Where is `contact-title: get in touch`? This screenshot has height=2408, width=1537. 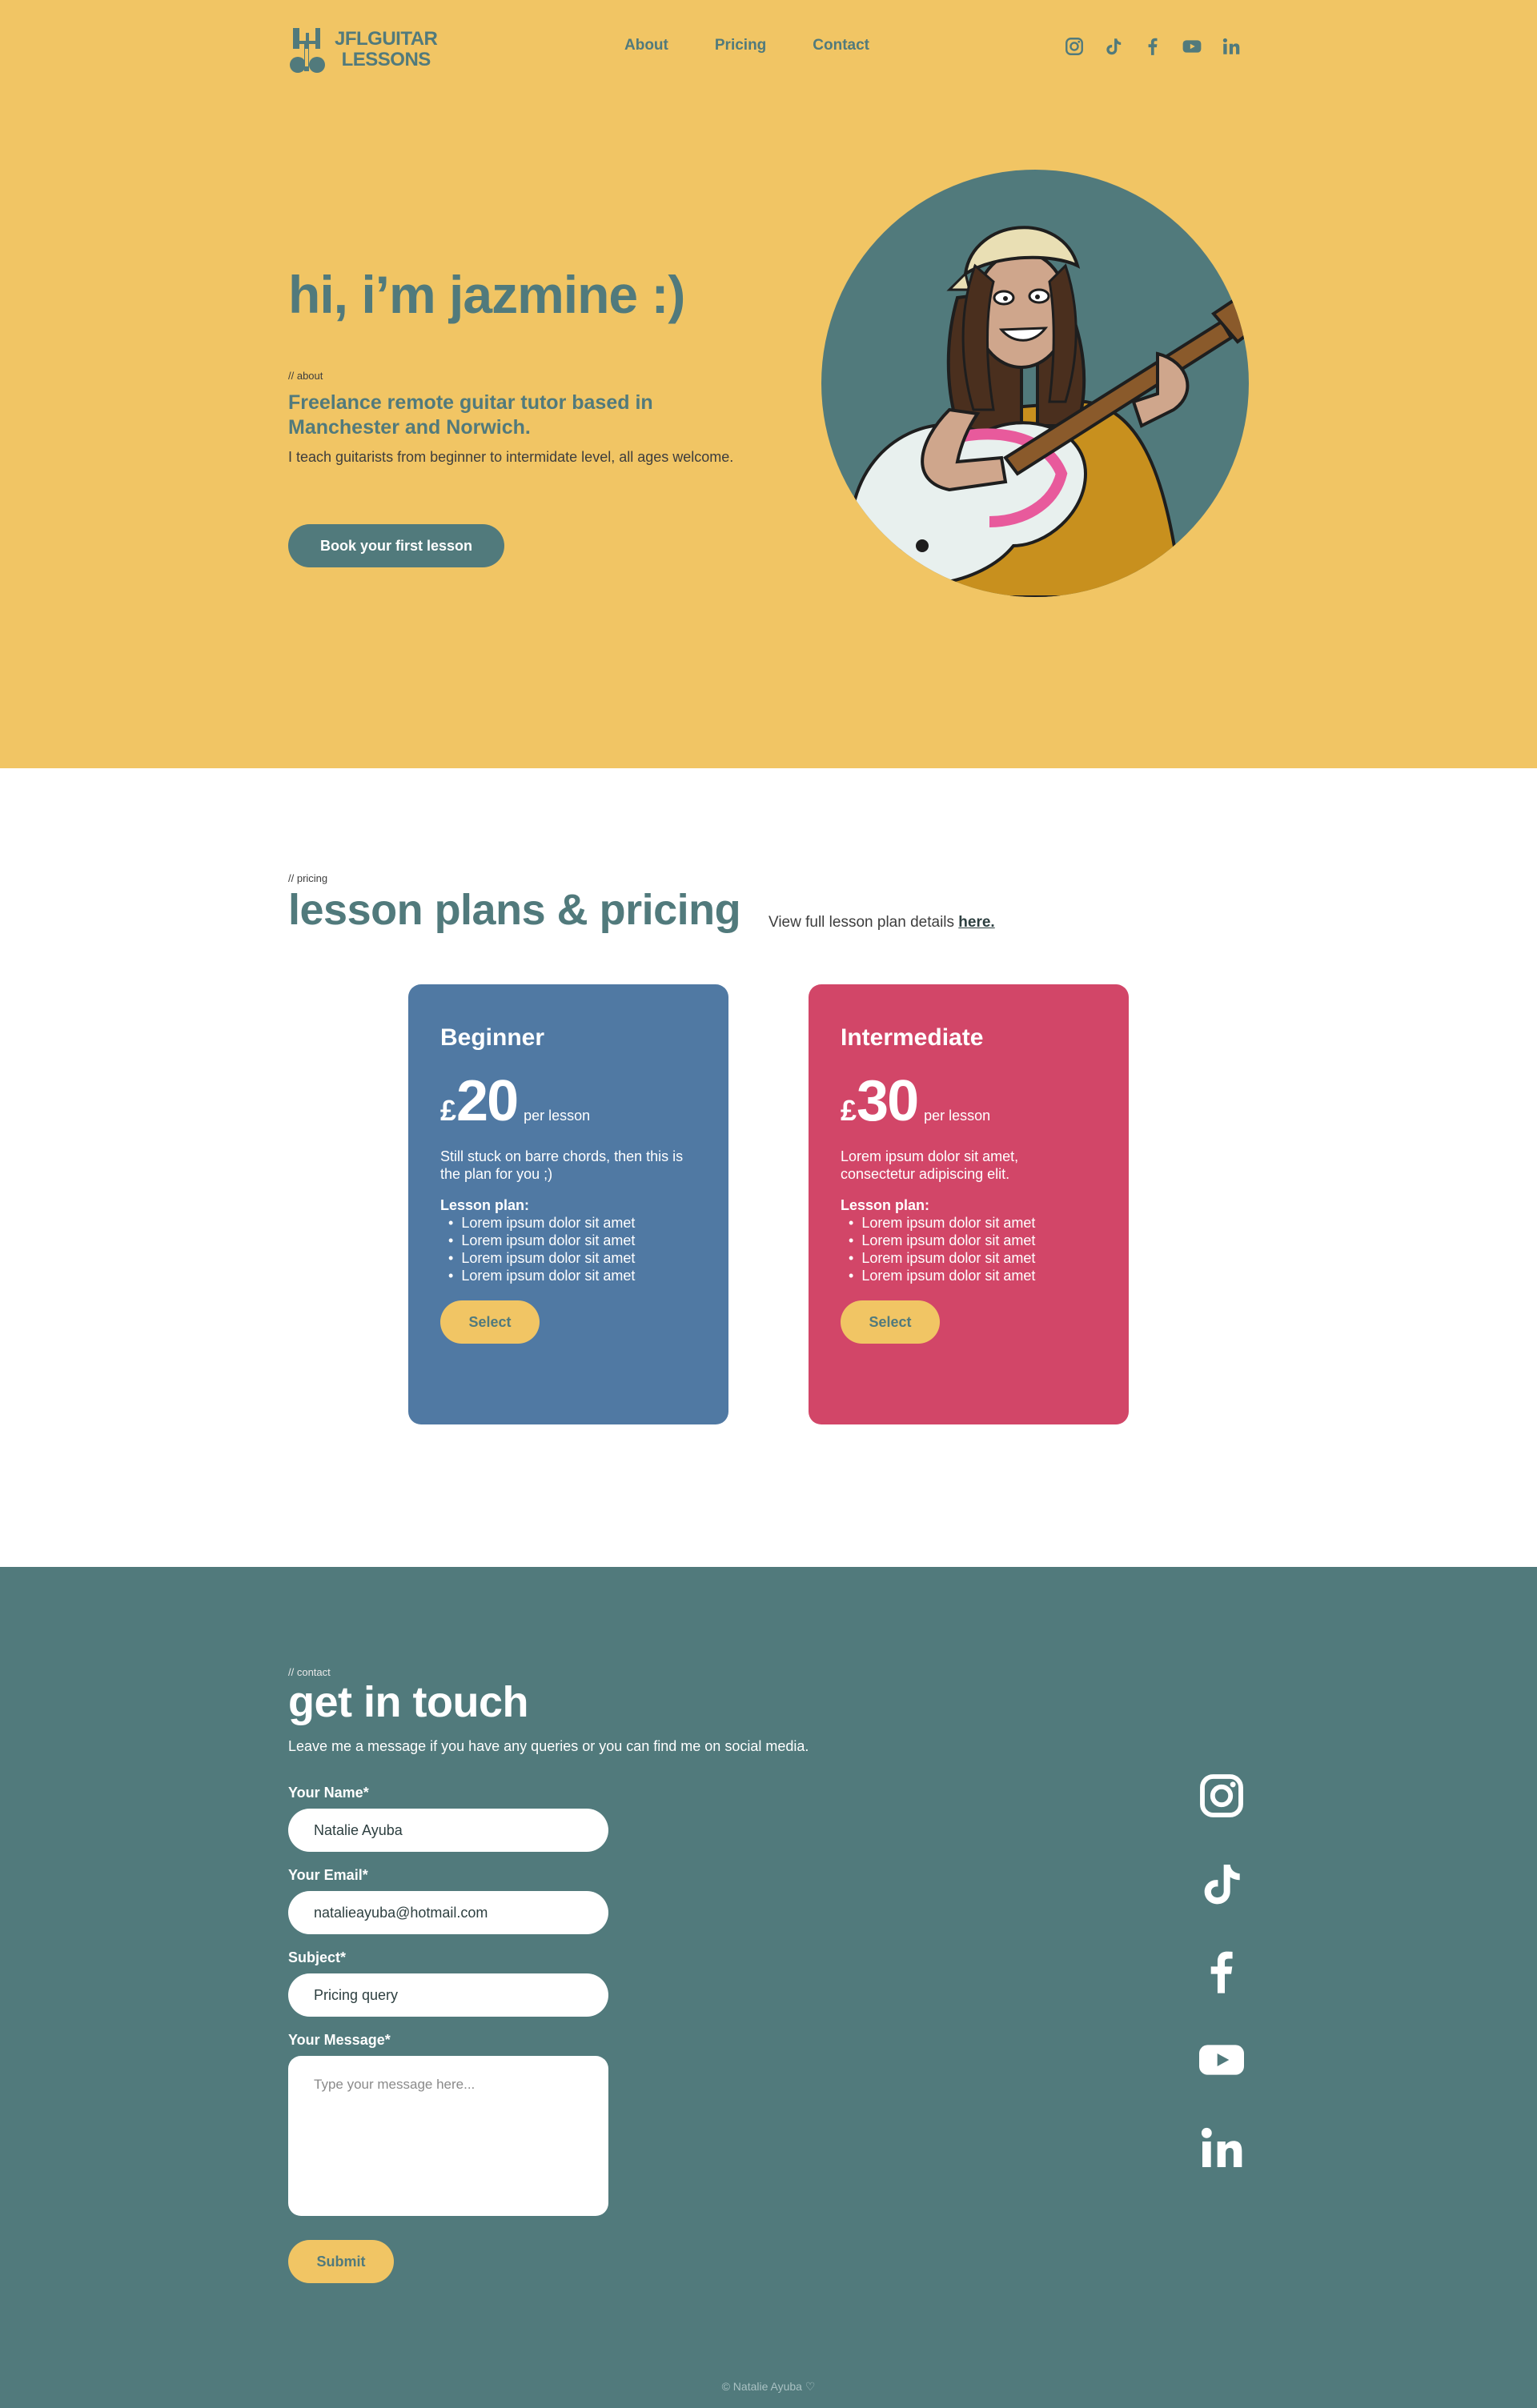 contact-title: get in touch is located at coordinates (408, 1702).